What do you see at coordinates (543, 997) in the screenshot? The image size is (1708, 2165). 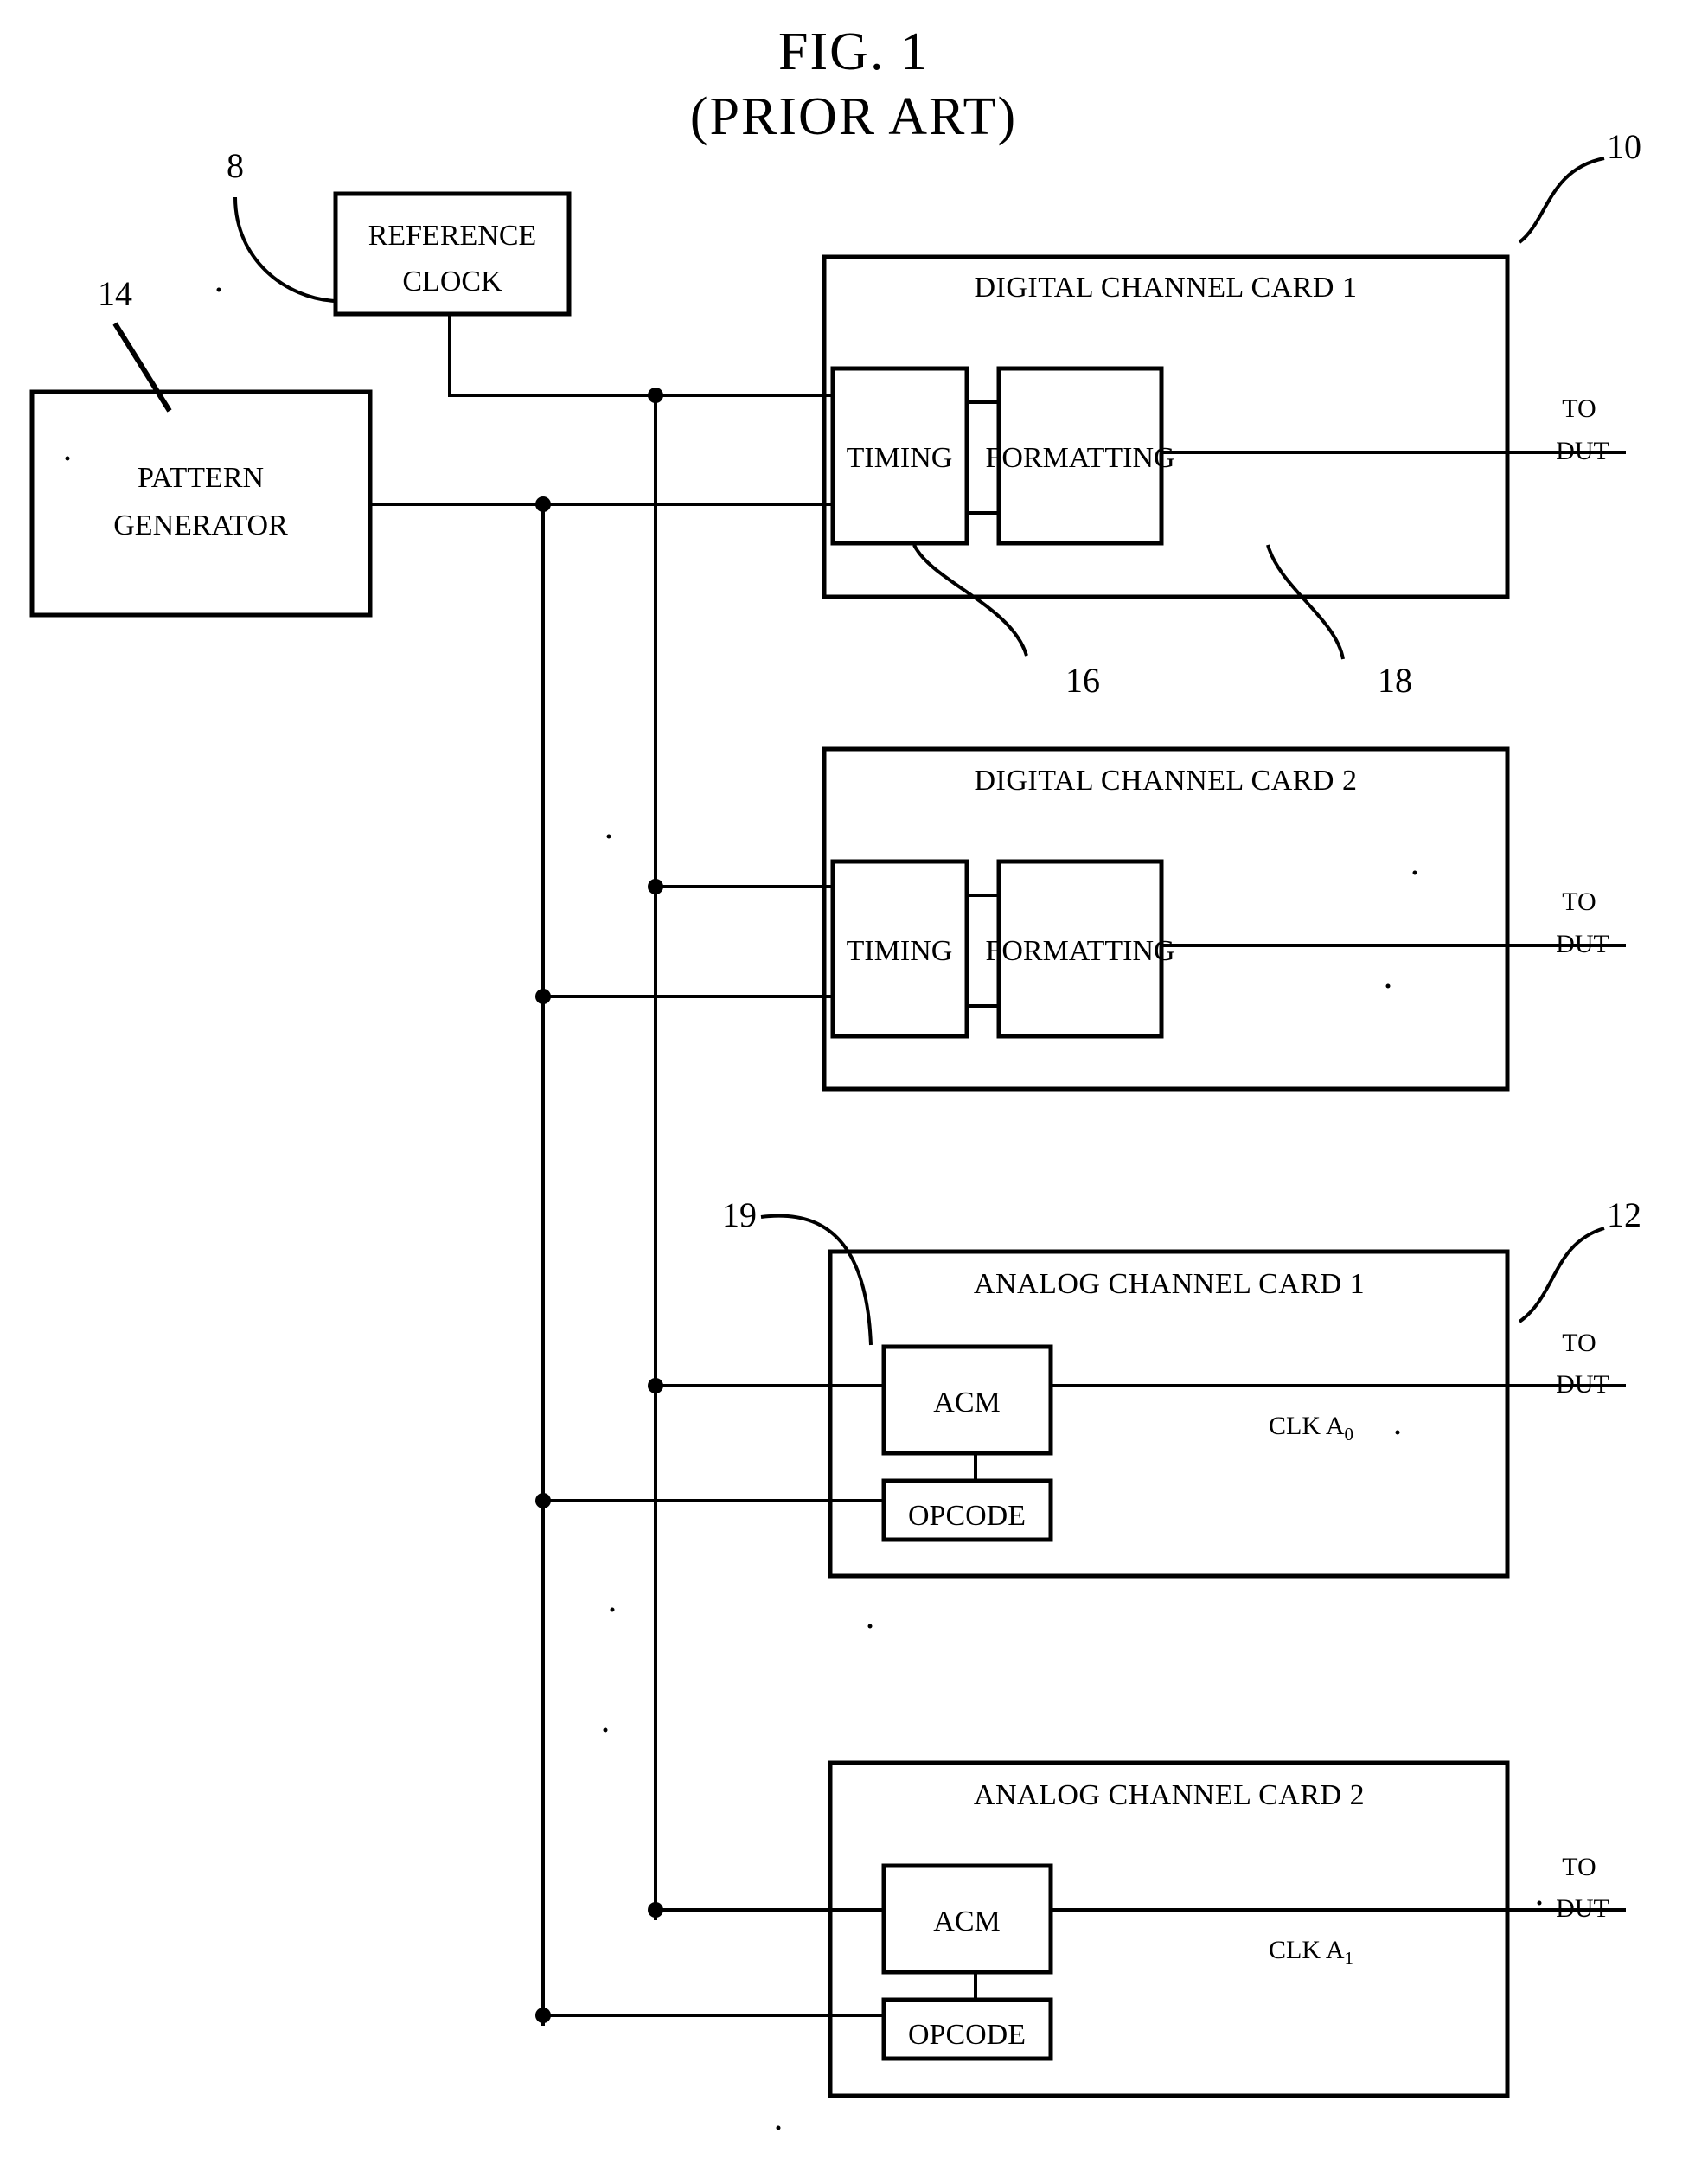 I see `junction-dot-patgen-dcc2` at bounding box center [543, 997].